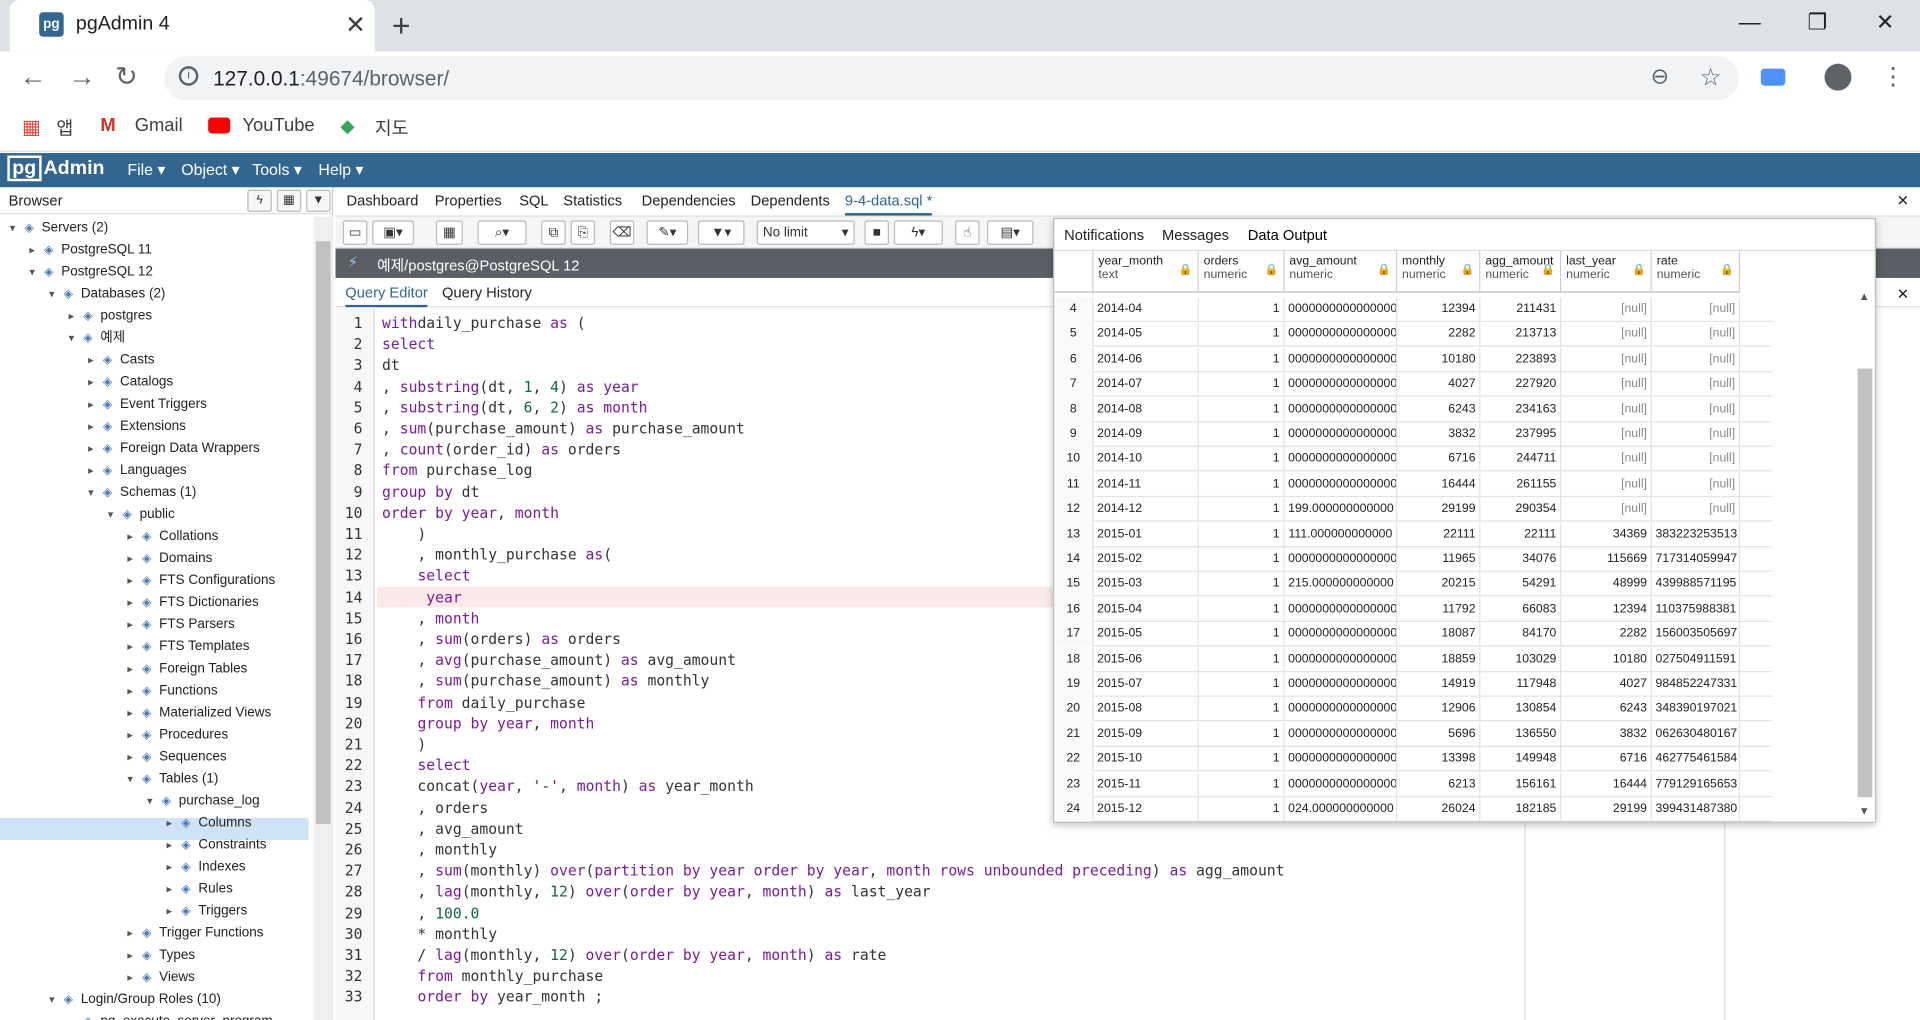  I want to click on restore-icon: ❐, so click(1817, 23).